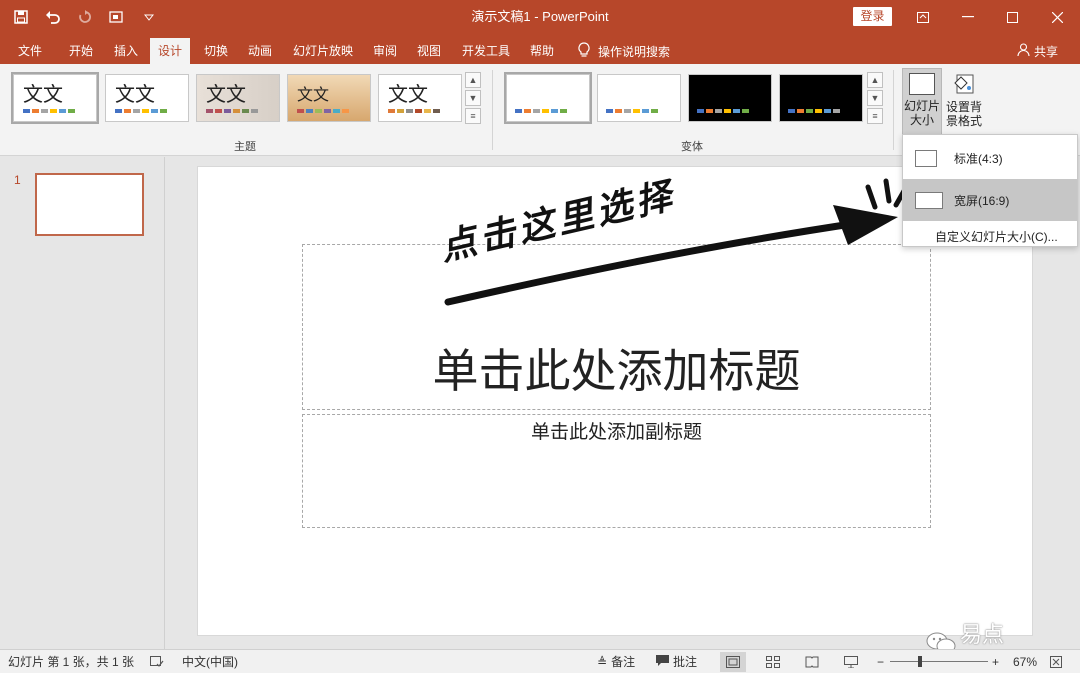  I want to click on save-icon, so click(21, 17).